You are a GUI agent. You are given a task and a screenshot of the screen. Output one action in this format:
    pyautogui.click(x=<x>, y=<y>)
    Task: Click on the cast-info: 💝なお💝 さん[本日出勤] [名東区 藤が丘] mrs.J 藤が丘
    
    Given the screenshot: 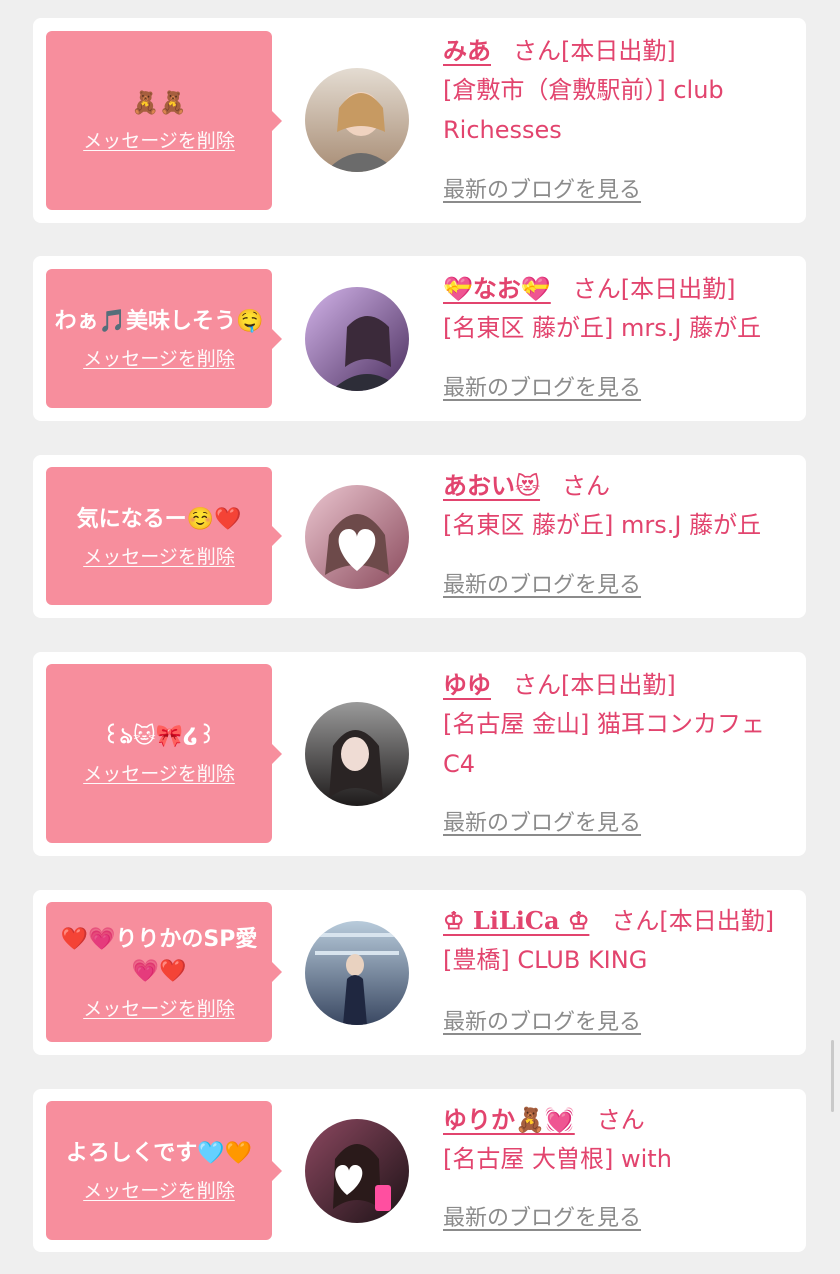 What is the action you would take?
    pyautogui.click(x=617, y=309)
    